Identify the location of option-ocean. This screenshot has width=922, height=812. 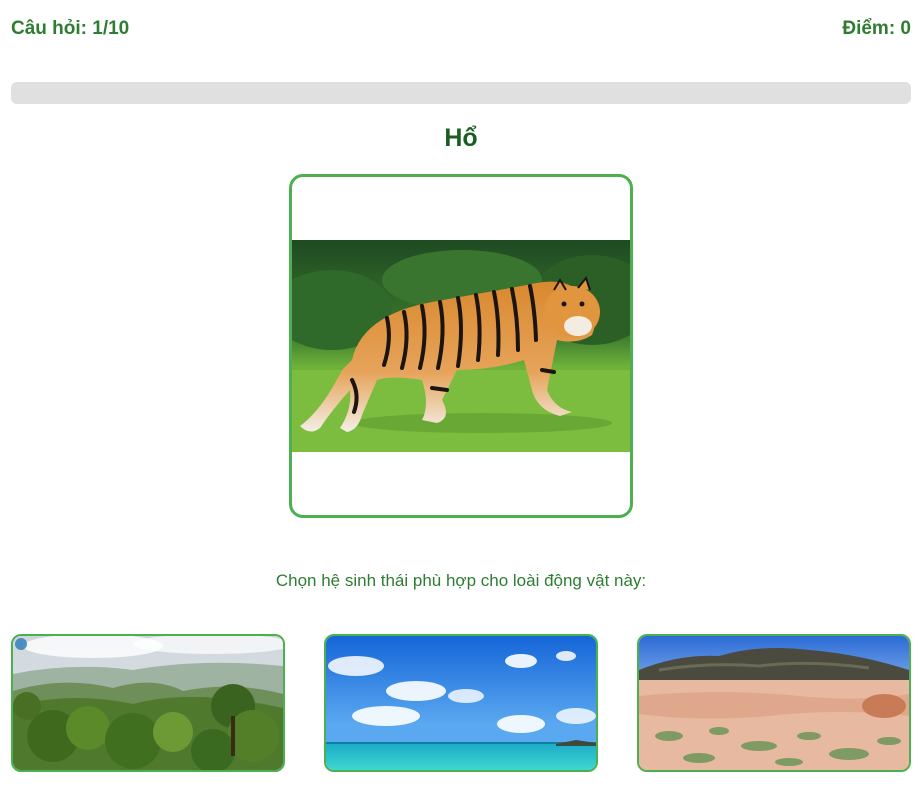
(461, 703).